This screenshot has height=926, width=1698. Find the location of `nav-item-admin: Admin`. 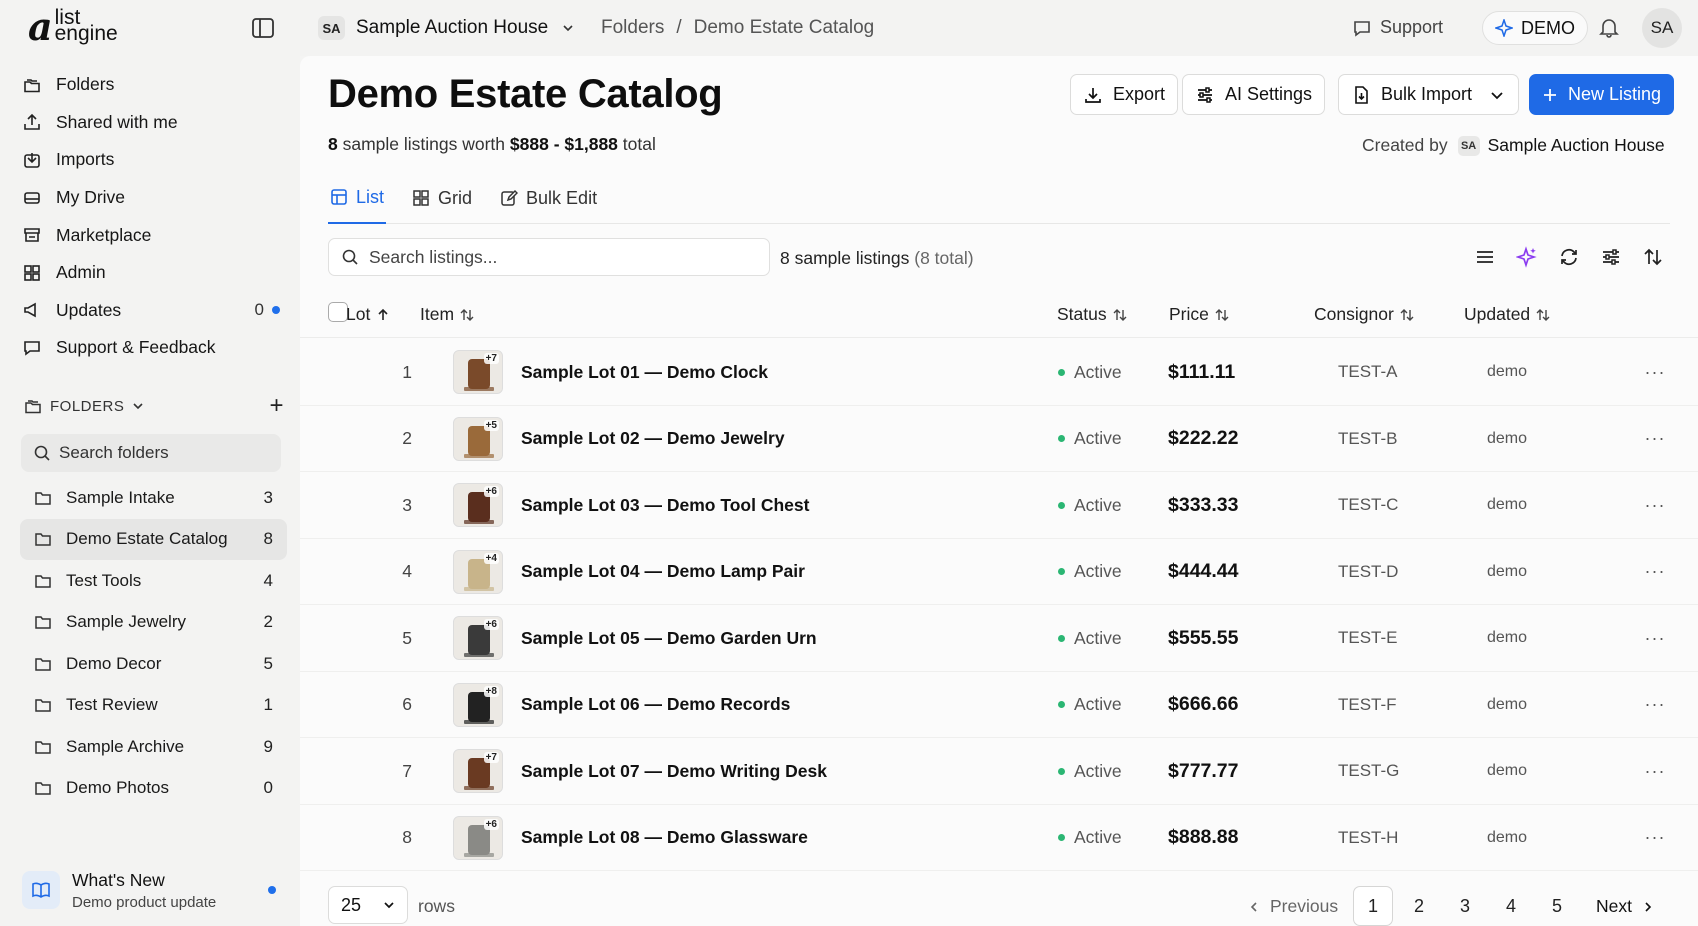

nav-item-admin: Admin is located at coordinates (153, 273).